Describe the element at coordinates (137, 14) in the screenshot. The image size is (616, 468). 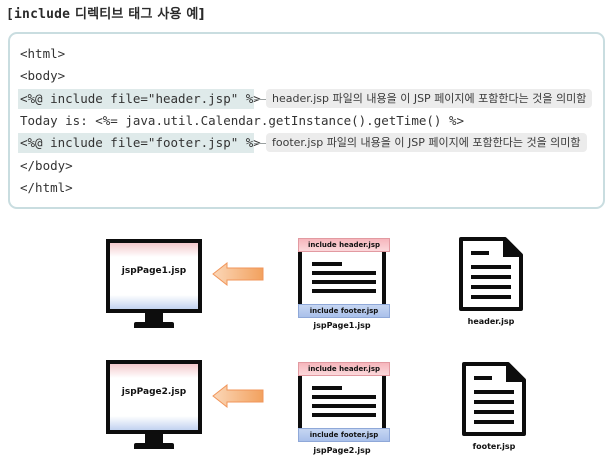
I see `title-text-part: 디렉티브 태그 사용 예]` at that location.